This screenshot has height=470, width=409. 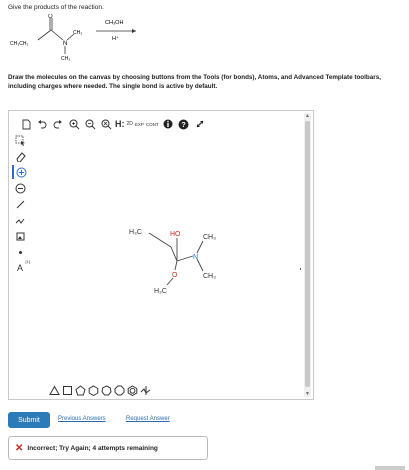 I want to click on label-2d-button: 2D, so click(x=130, y=124).